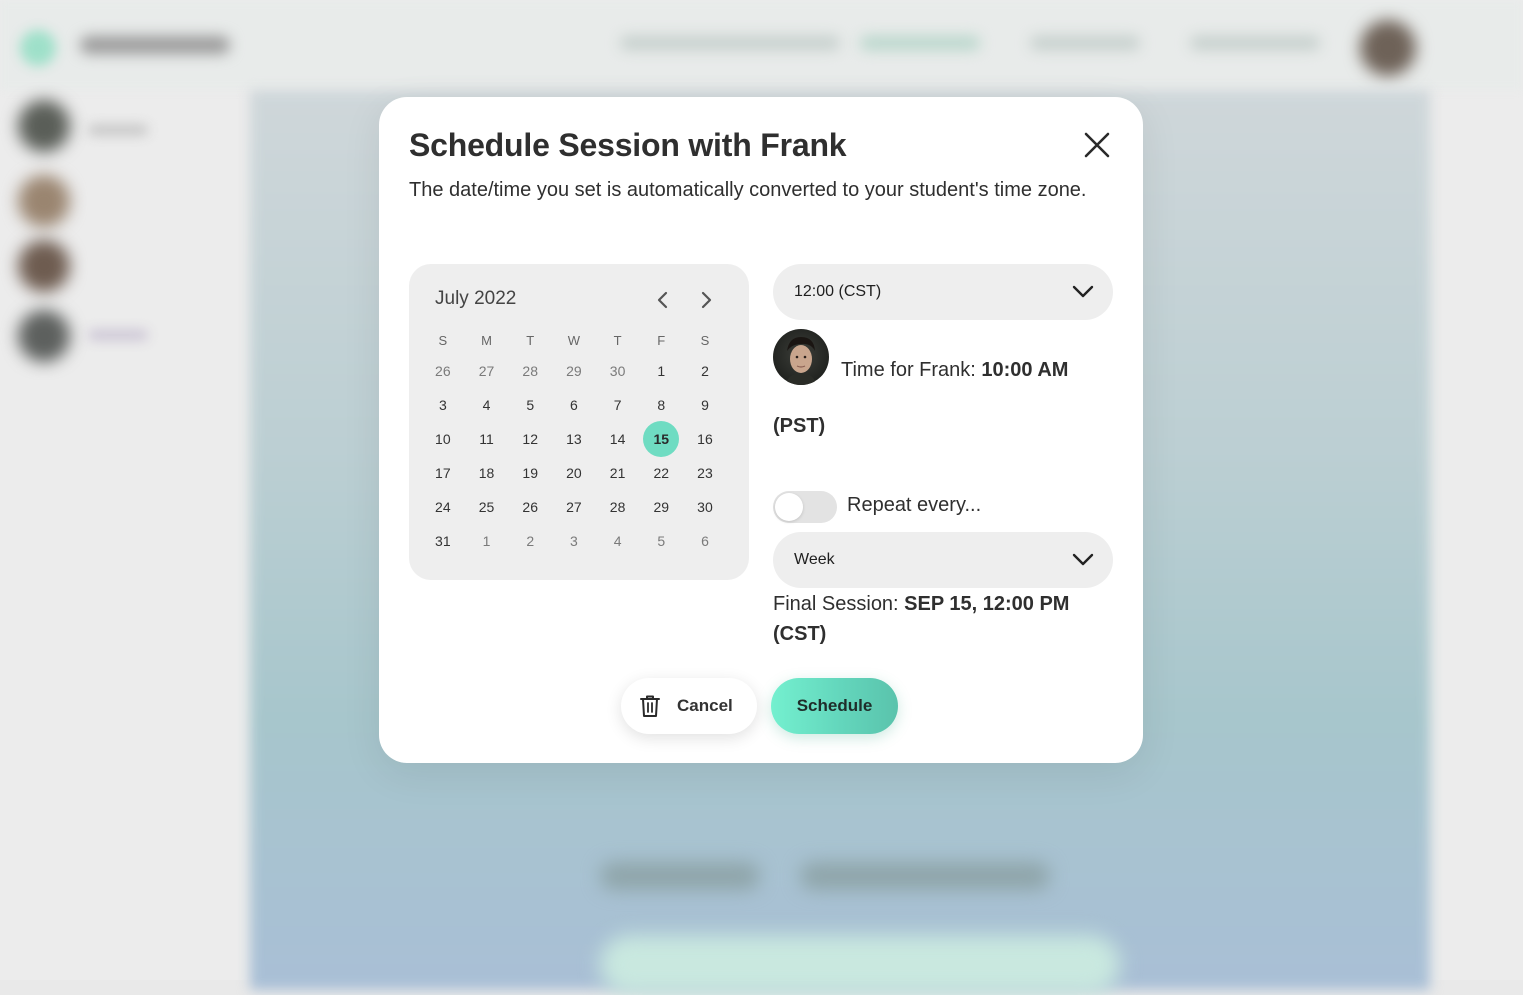 The width and height of the screenshot is (1523, 995). What do you see at coordinates (487, 439) in the screenshot?
I see `calendar-day: 11` at bounding box center [487, 439].